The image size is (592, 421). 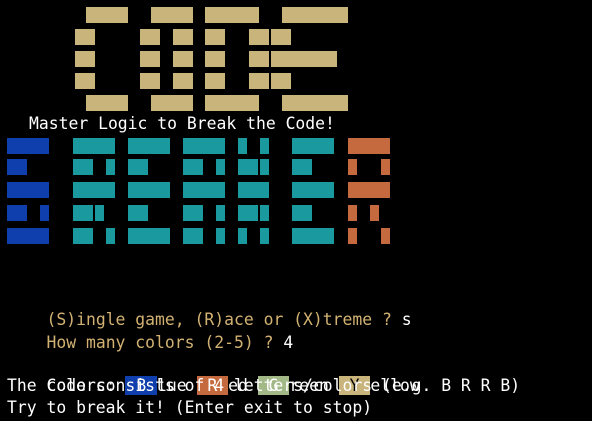 What do you see at coordinates (406, 319) in the screenshot?
I see `mode-answer: s` at bounding box center [406, 319].